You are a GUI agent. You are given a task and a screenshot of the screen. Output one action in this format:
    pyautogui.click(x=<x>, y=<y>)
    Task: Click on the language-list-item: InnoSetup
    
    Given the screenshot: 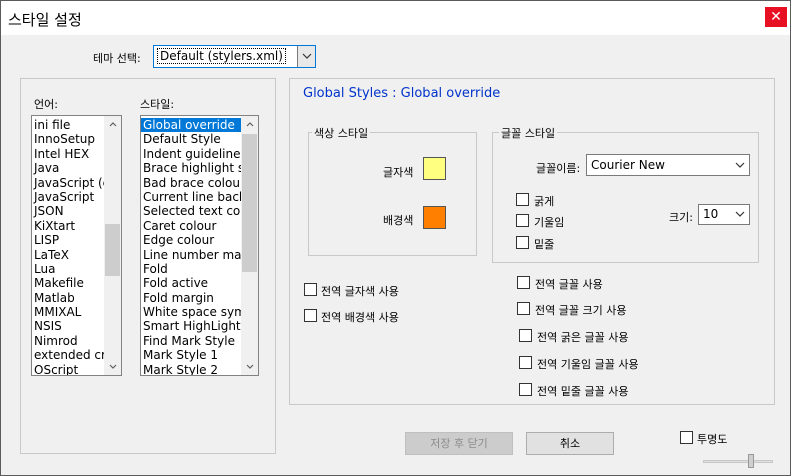 What is the action you would take?
    pyautogui.click(x=68, y=139)
    